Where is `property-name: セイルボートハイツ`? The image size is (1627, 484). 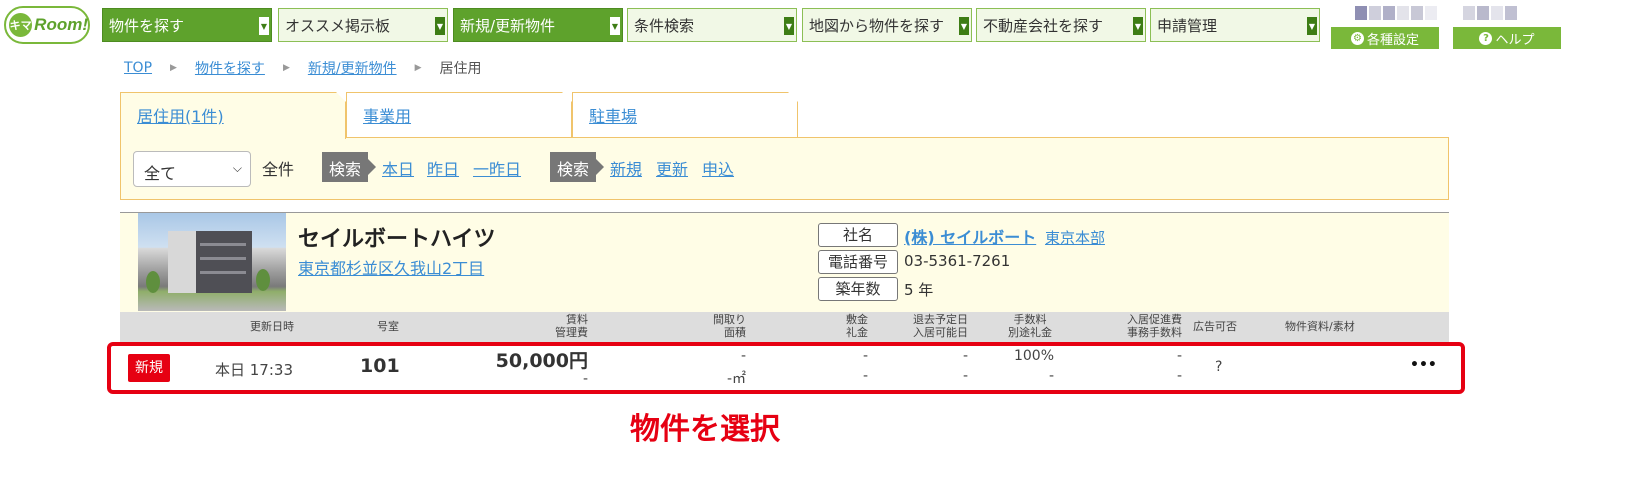
property-name: セイルボートハイツ is located at coordinates (397, 239).